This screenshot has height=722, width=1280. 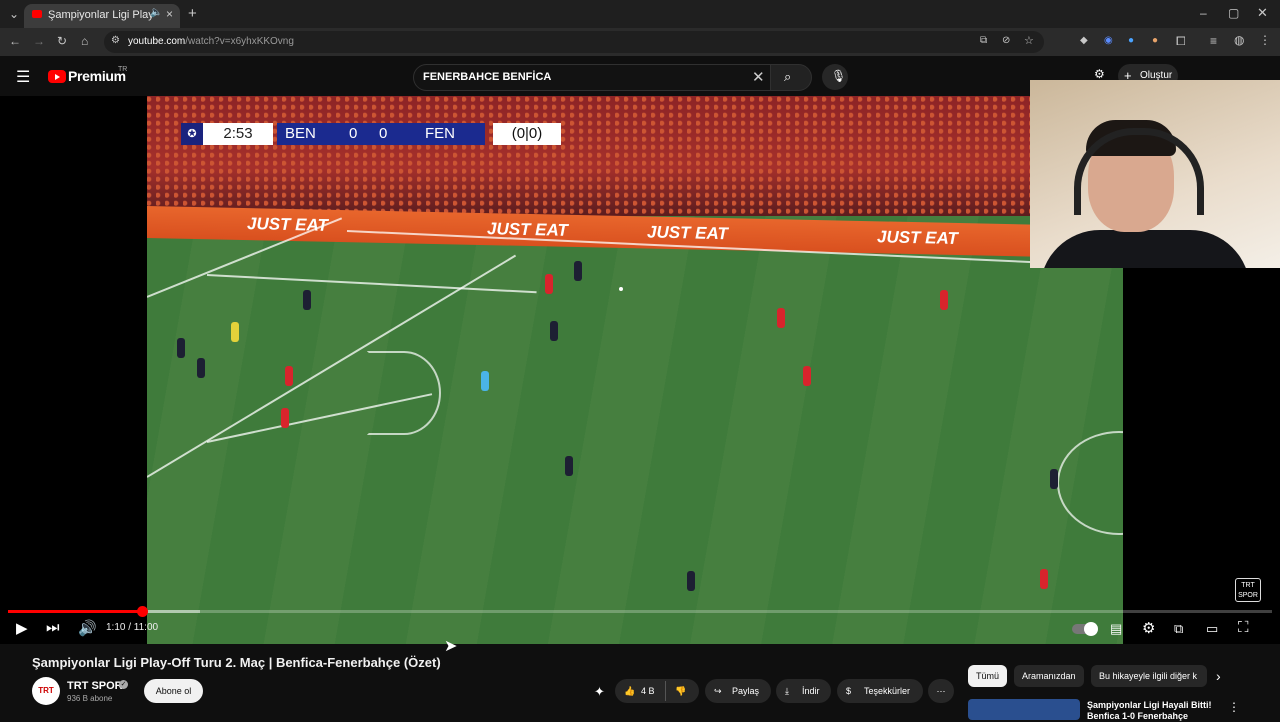 What do you see at coordinates (1090, 483) in the screenshot?
I see `centre-circle` at bounding box center [1090, 483].